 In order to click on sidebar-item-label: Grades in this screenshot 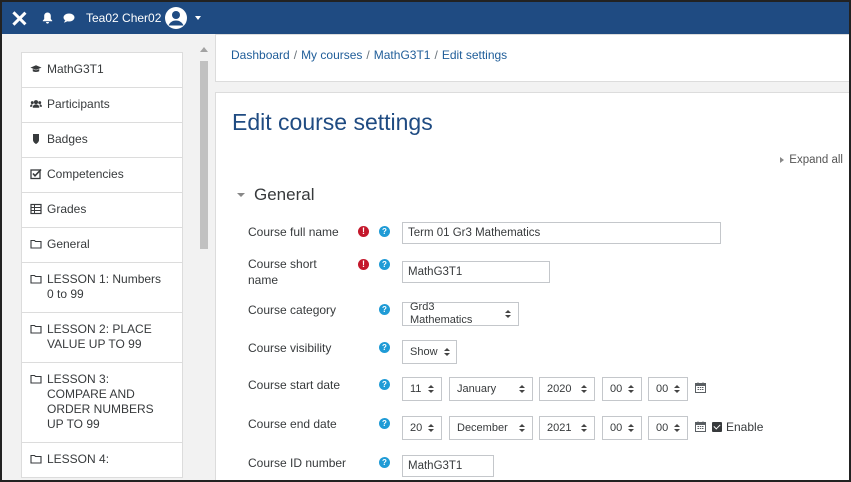, I will do `click(67, 209)`.